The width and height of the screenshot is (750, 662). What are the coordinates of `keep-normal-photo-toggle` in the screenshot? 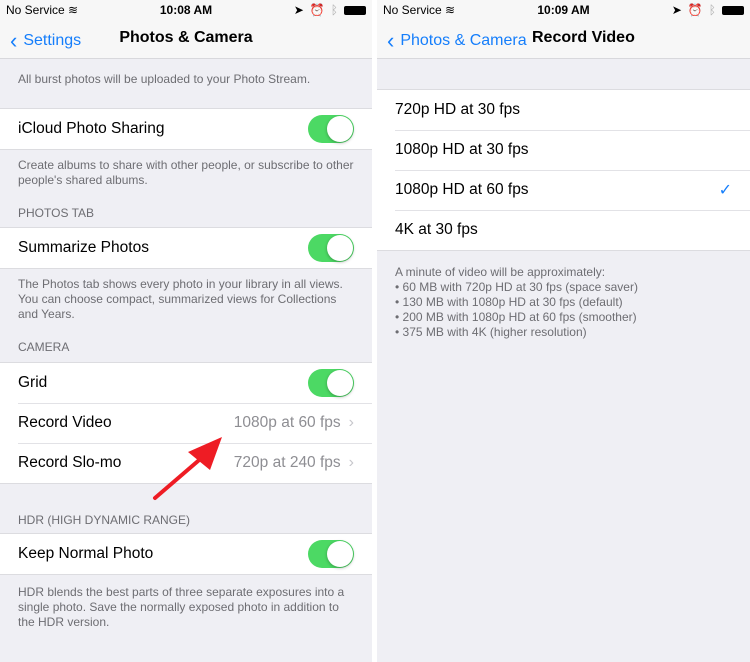 It's located at (331, 554).